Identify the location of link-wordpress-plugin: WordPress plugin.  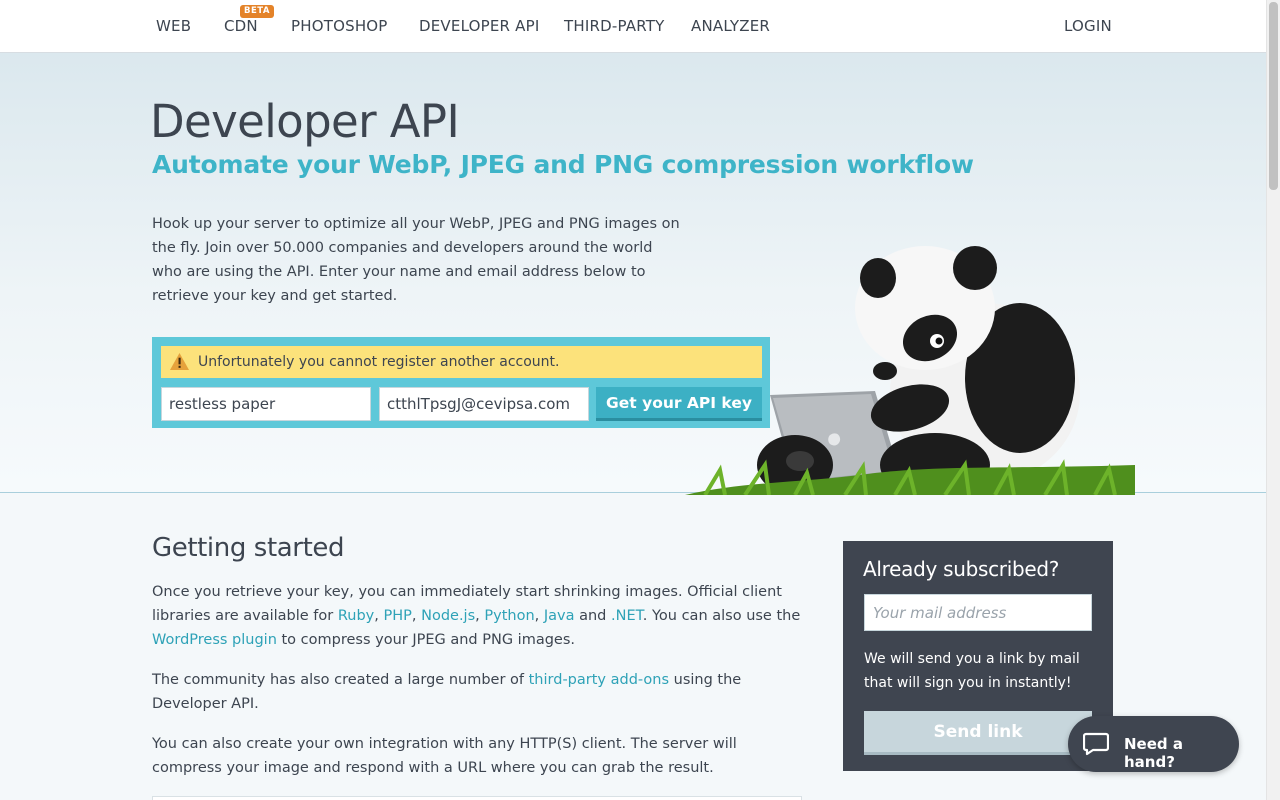
(214, 640).